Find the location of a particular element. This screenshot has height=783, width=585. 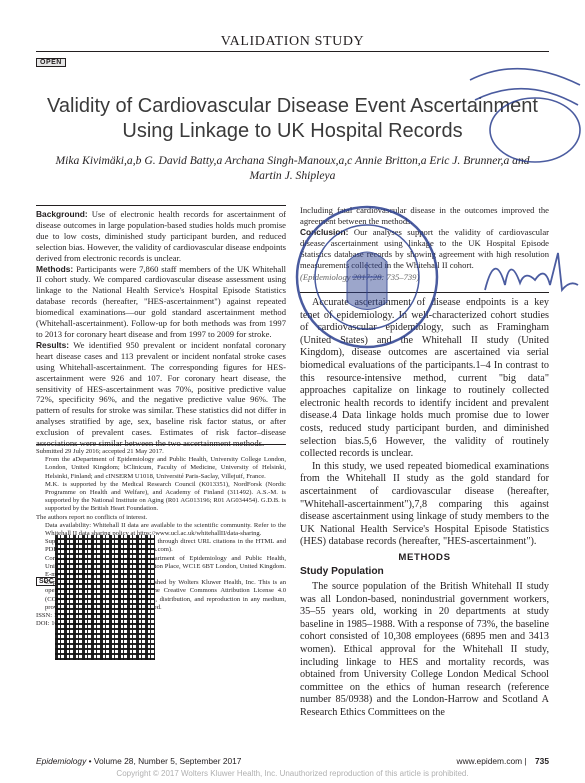

open-access-badge: OPEN is located at coordinates (51, 62).